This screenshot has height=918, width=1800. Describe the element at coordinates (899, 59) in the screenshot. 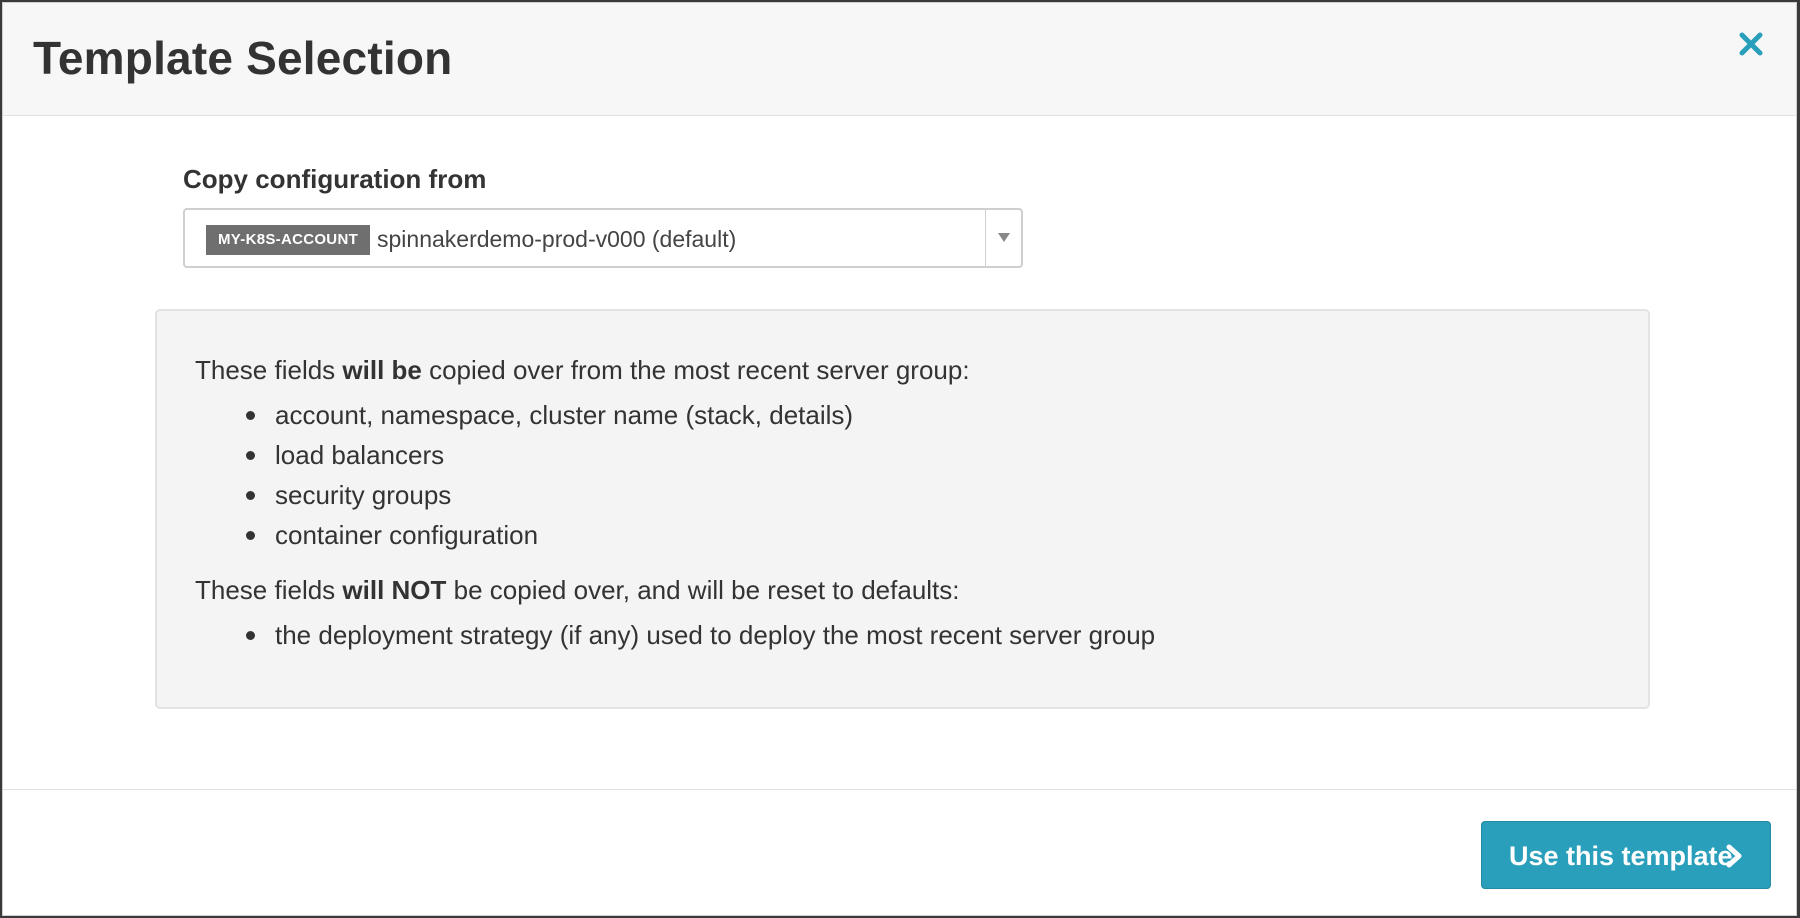

I see `modal-header: Template Selection` at that location.